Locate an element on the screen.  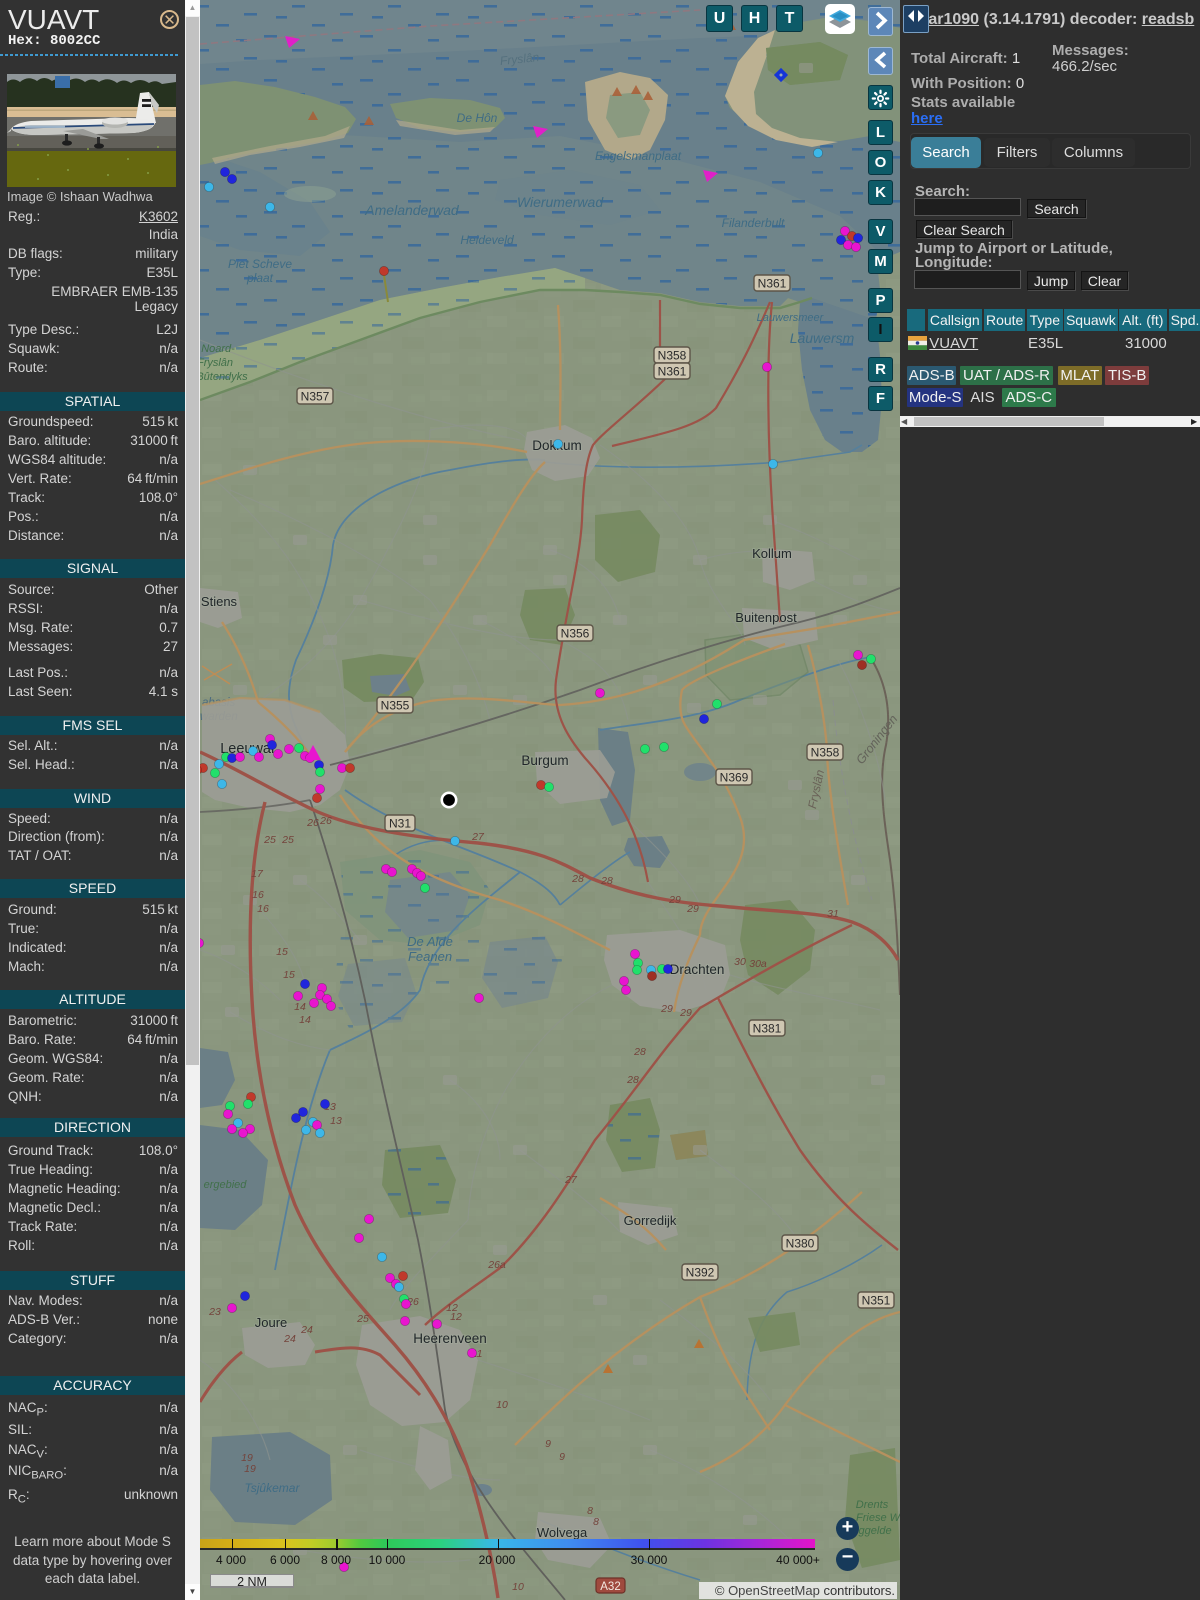
svg-text: N380 is located at coordinates (800, 1244).